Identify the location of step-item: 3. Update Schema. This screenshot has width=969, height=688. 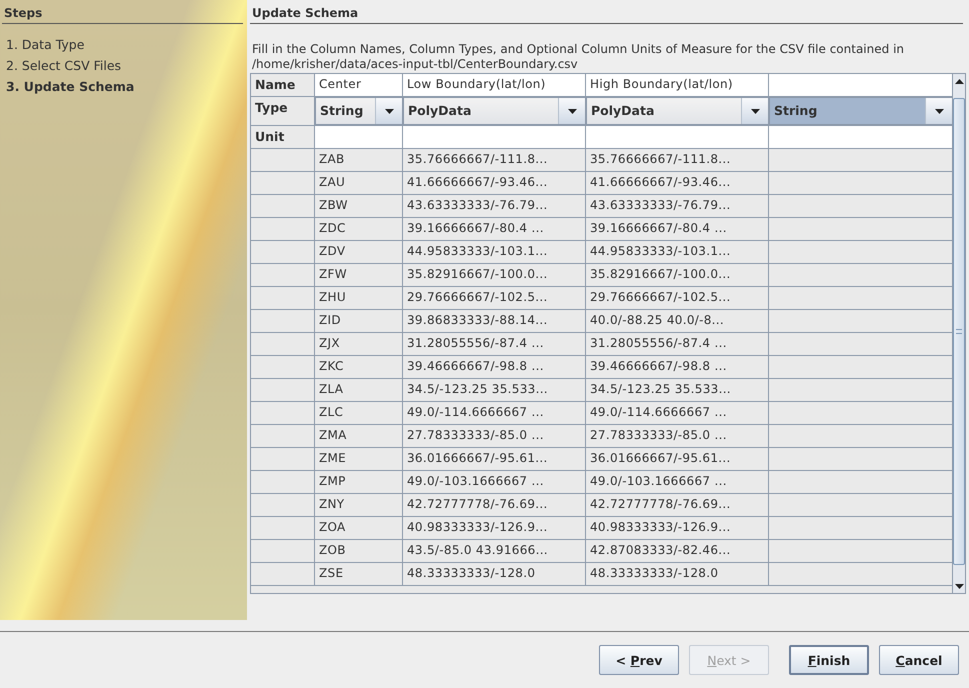
(71, 87).